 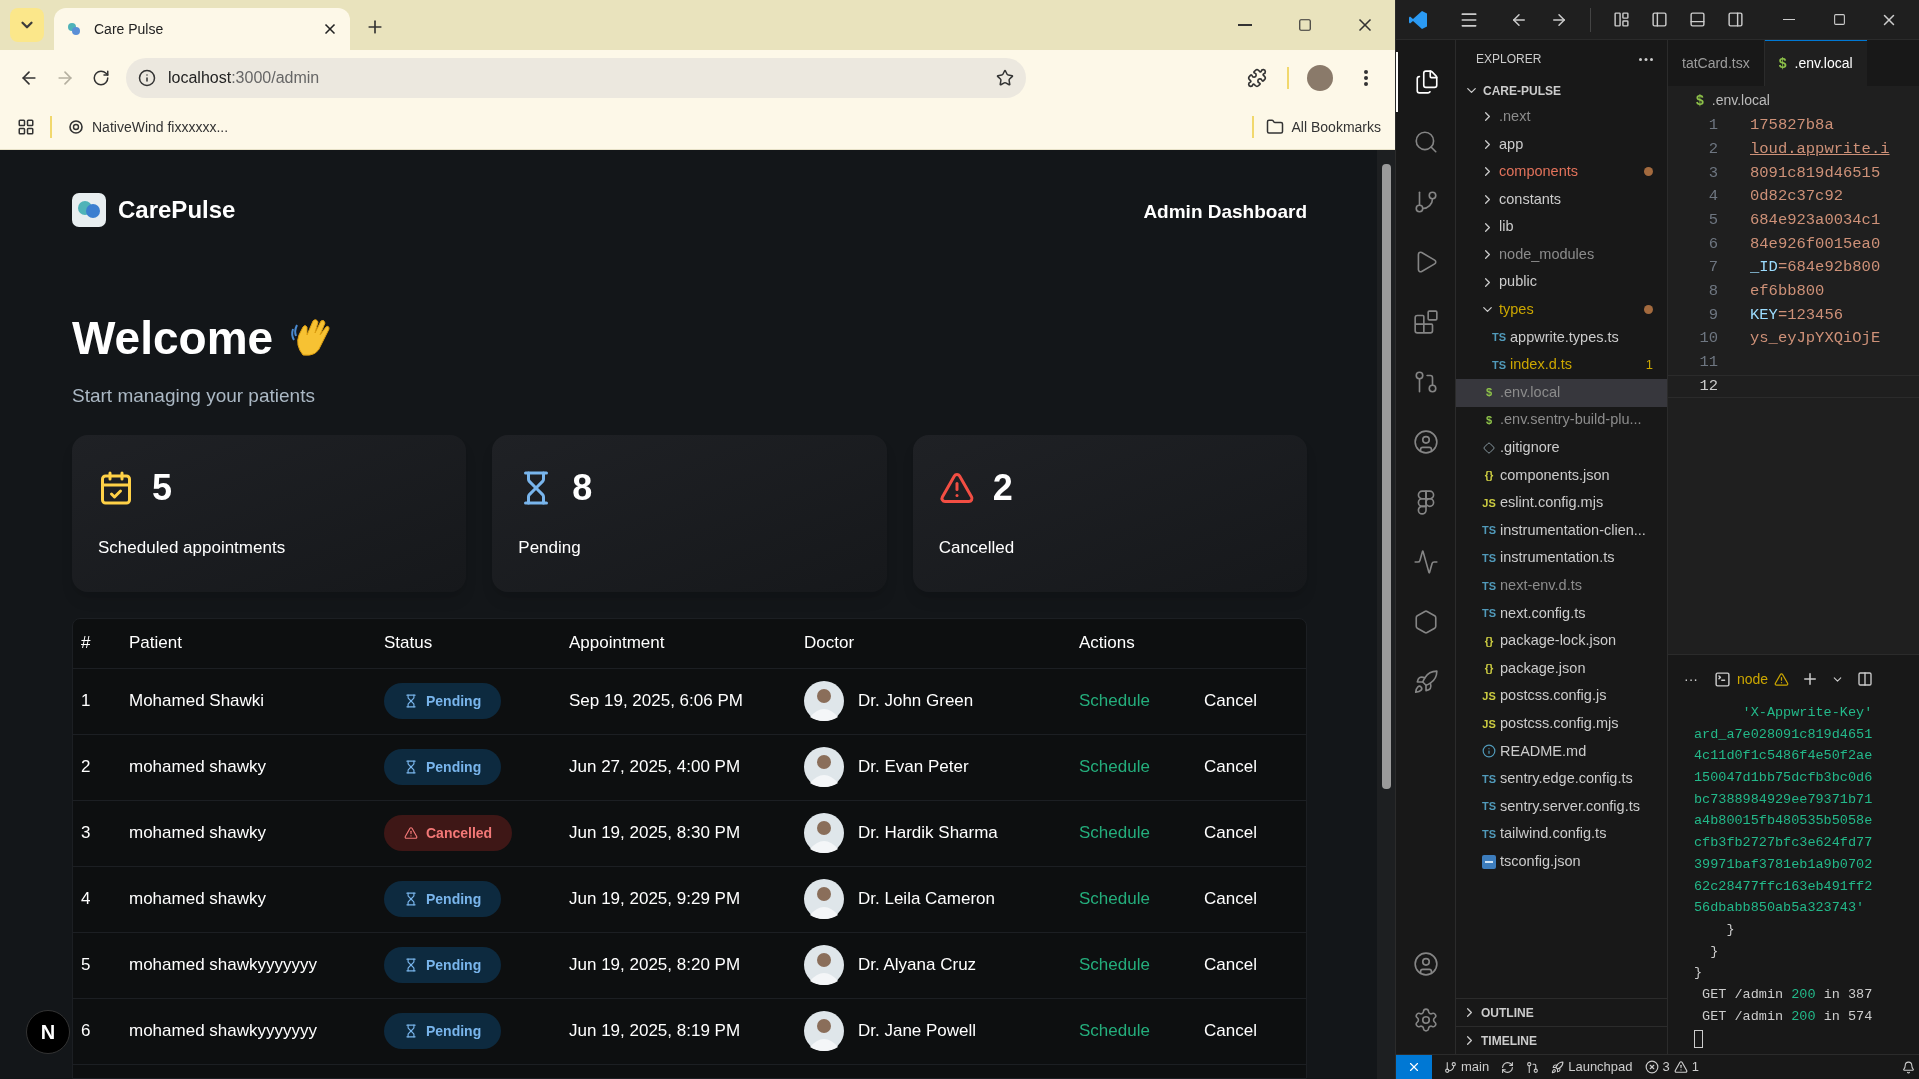 What do you see at coordinates (147, 77) in the screenshot?
I see `info-icon` at bounding box center [147, 77].